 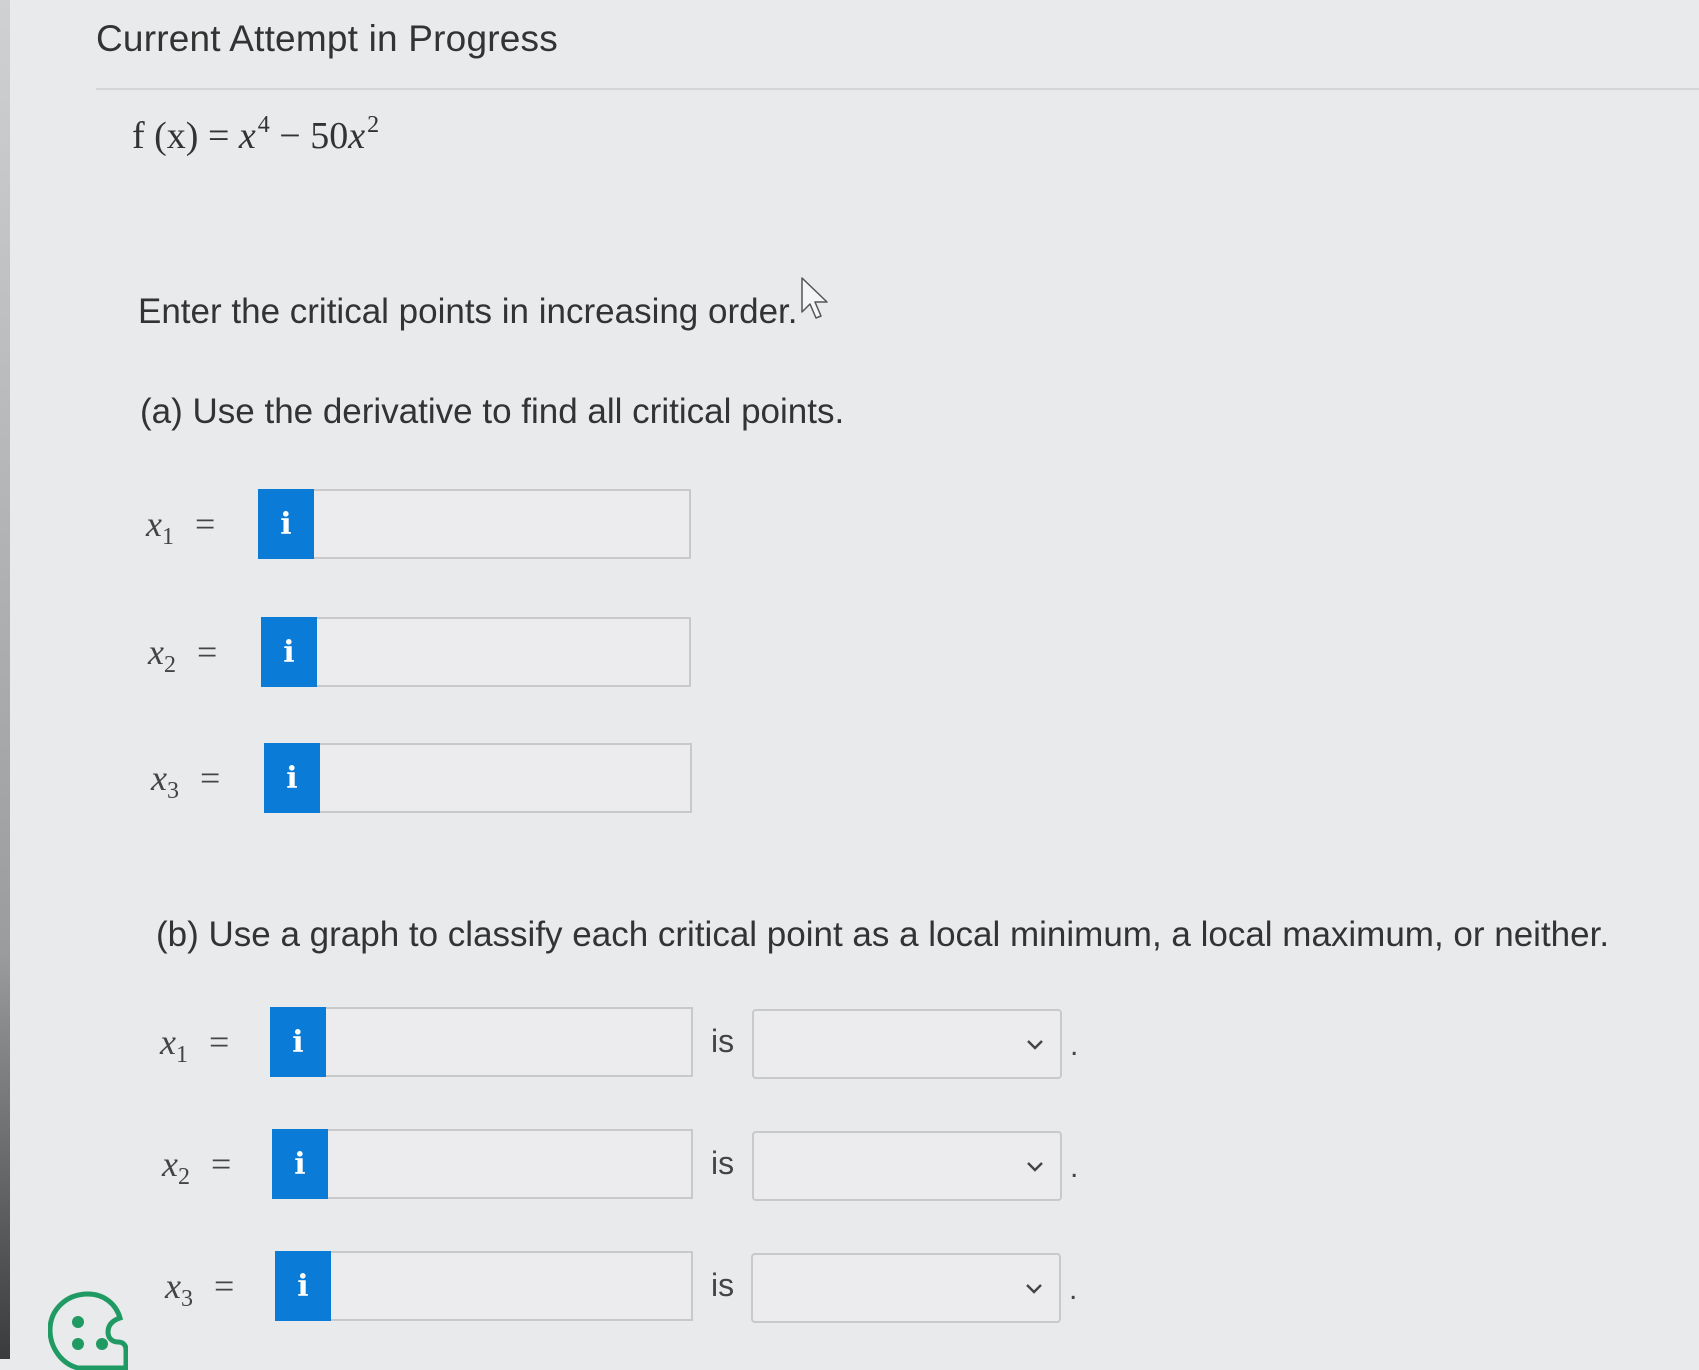 I want to click on part-a-row-1: x1 = i, so click(x=418, y=524).